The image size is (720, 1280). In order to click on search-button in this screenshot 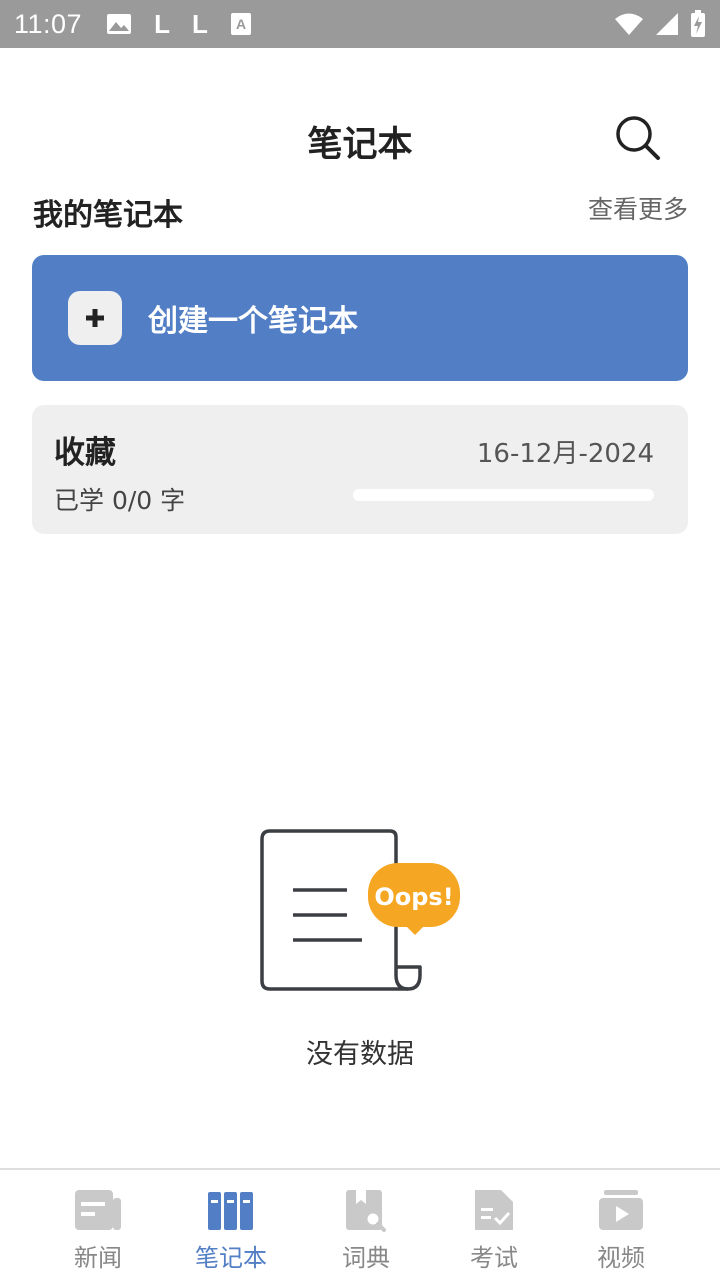, I will do `click(638, 138)`.